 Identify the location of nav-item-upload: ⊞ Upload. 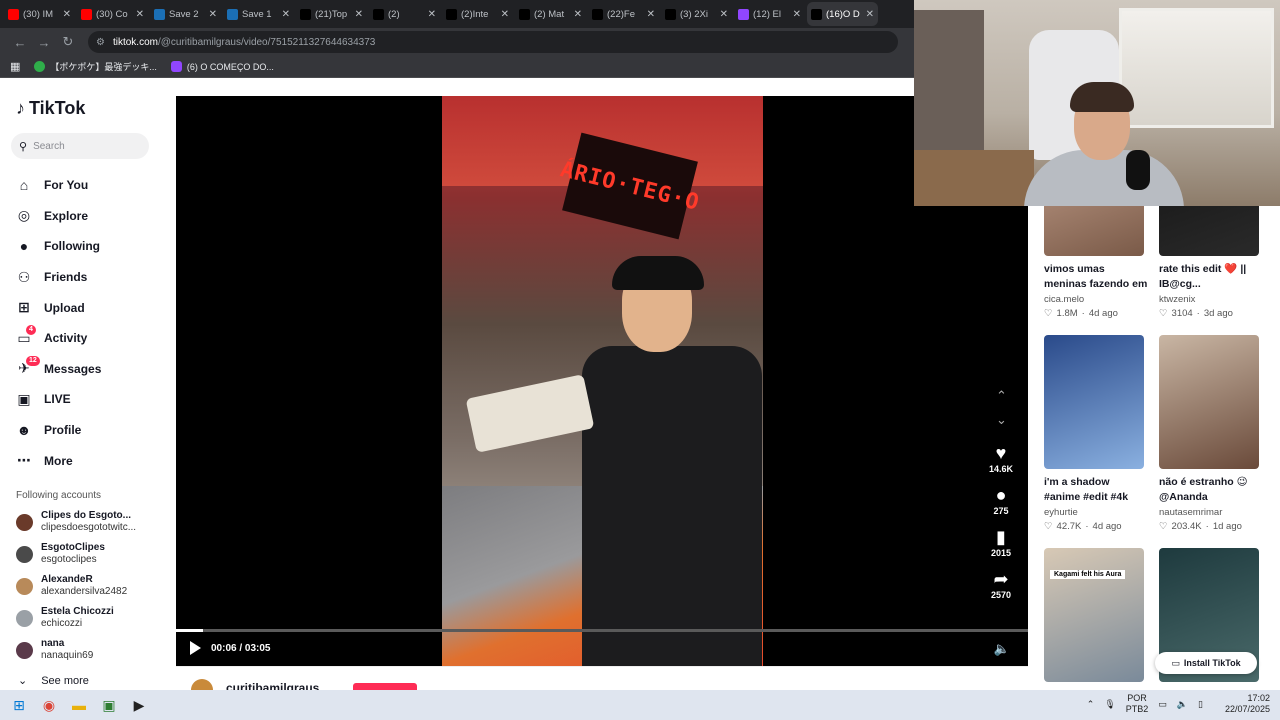
(86, 307).